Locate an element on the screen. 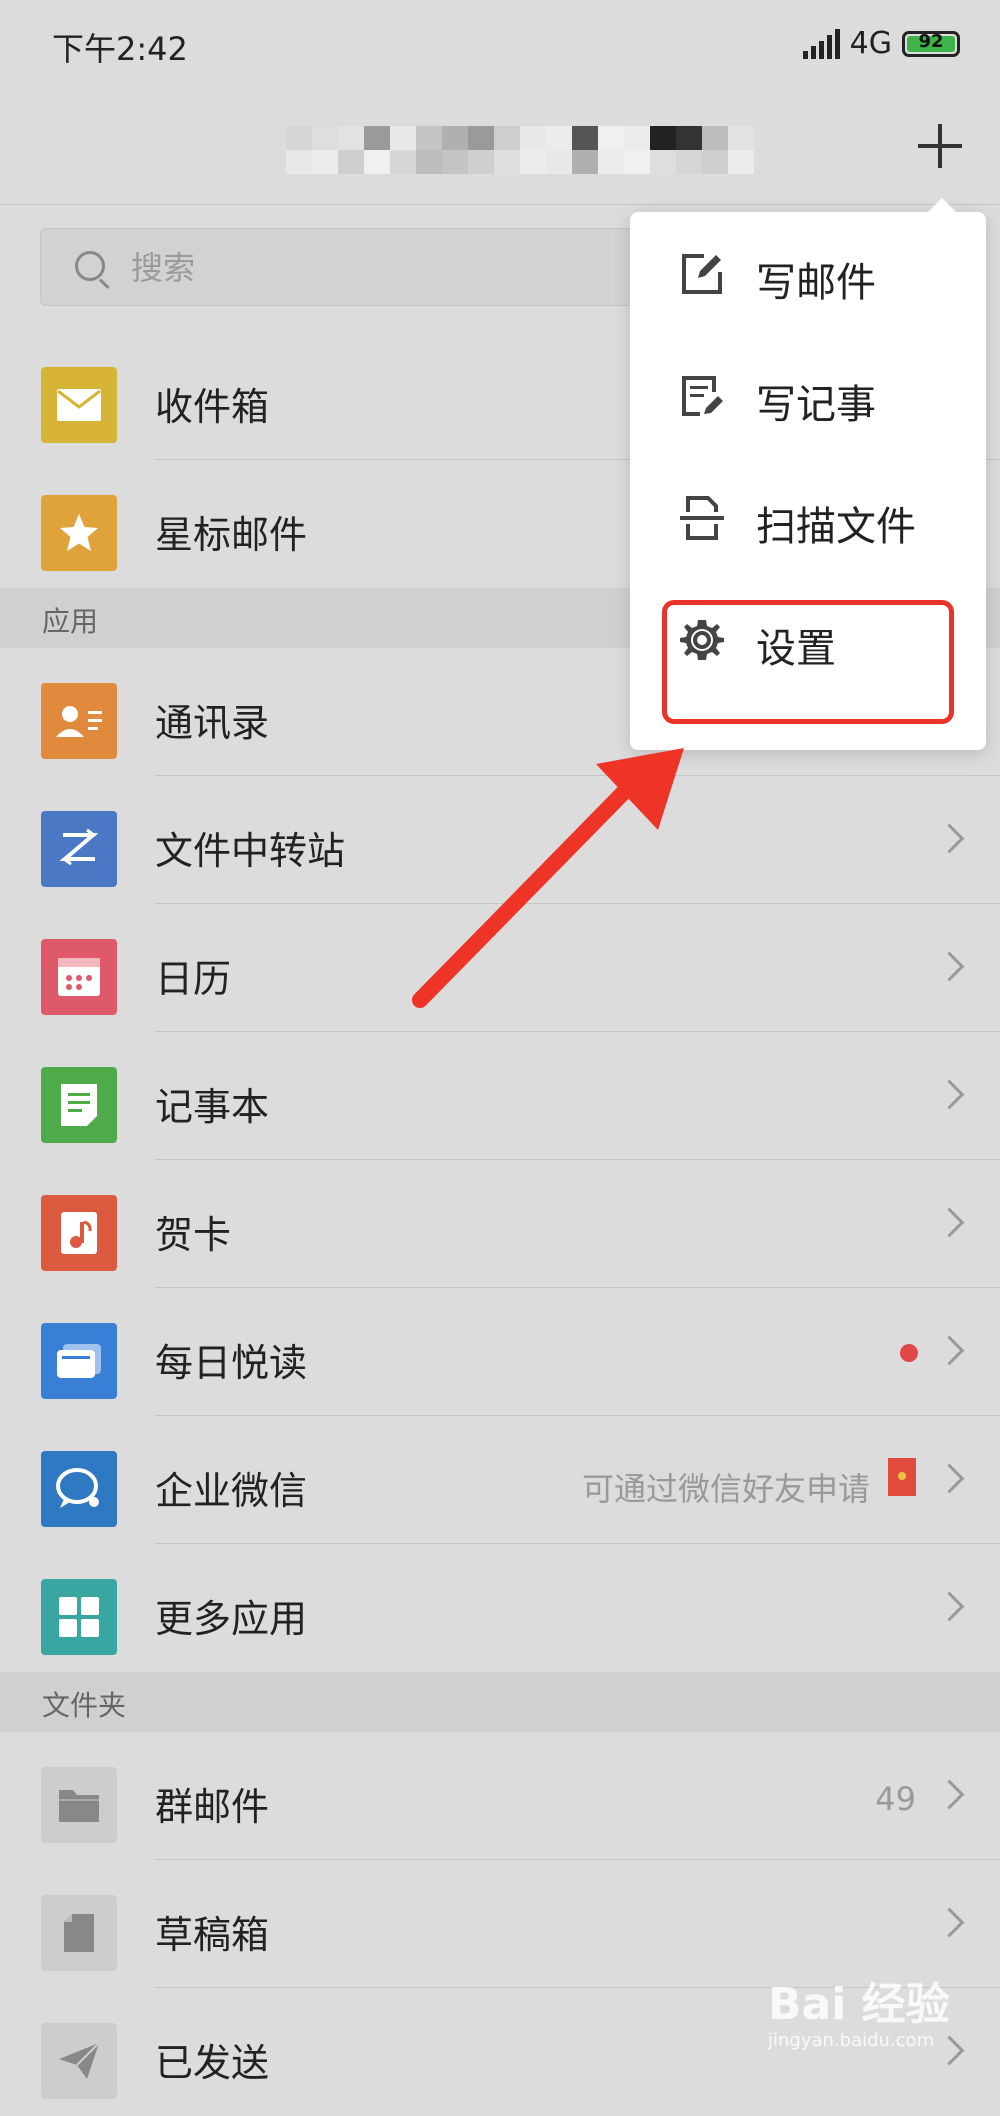  contacts-icon is located at coordinates (79, 721).